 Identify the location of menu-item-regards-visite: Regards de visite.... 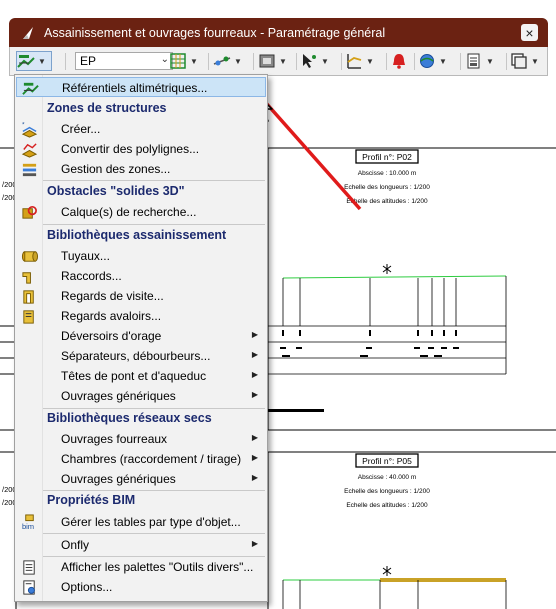
(141, 296).